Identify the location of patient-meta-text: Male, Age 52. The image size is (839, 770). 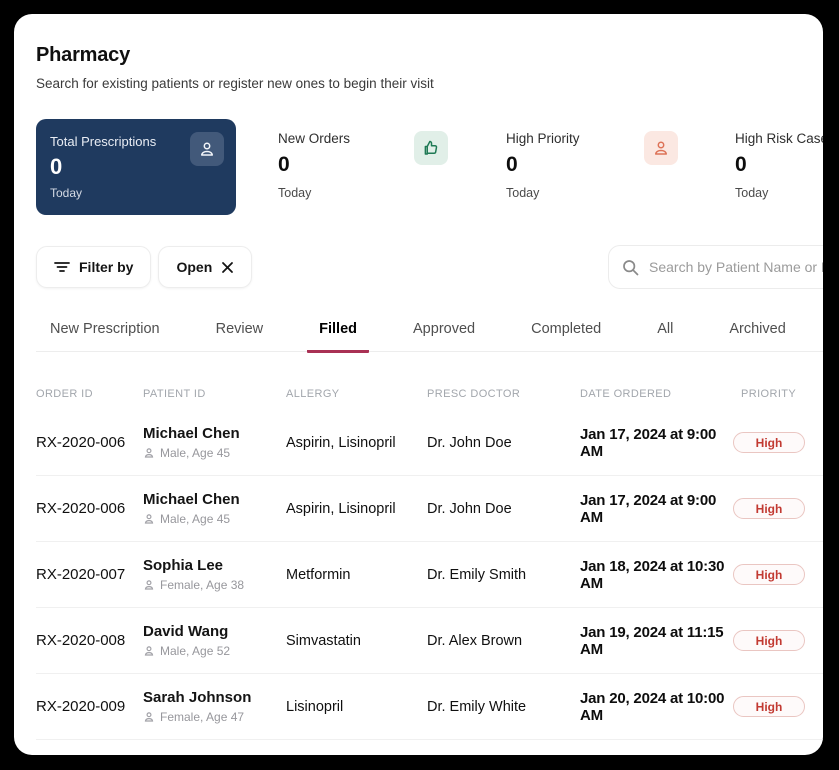
(195, 651).